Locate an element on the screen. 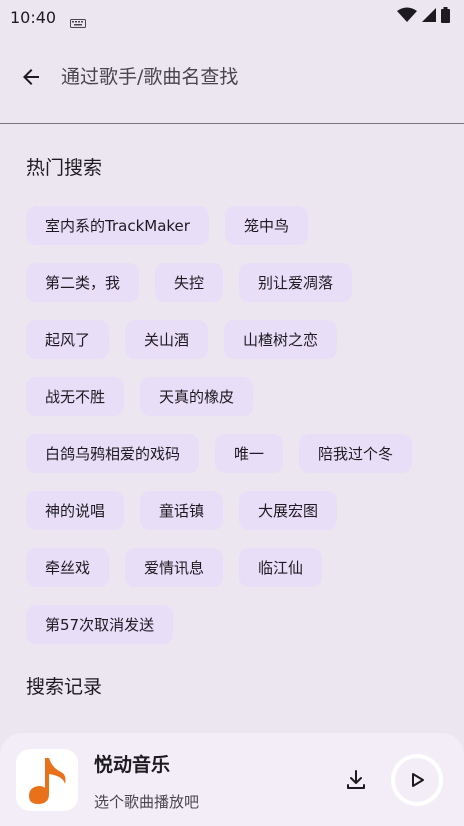 This screenshot has height=826, width=464. back-button is located at coordinates (31, 77).